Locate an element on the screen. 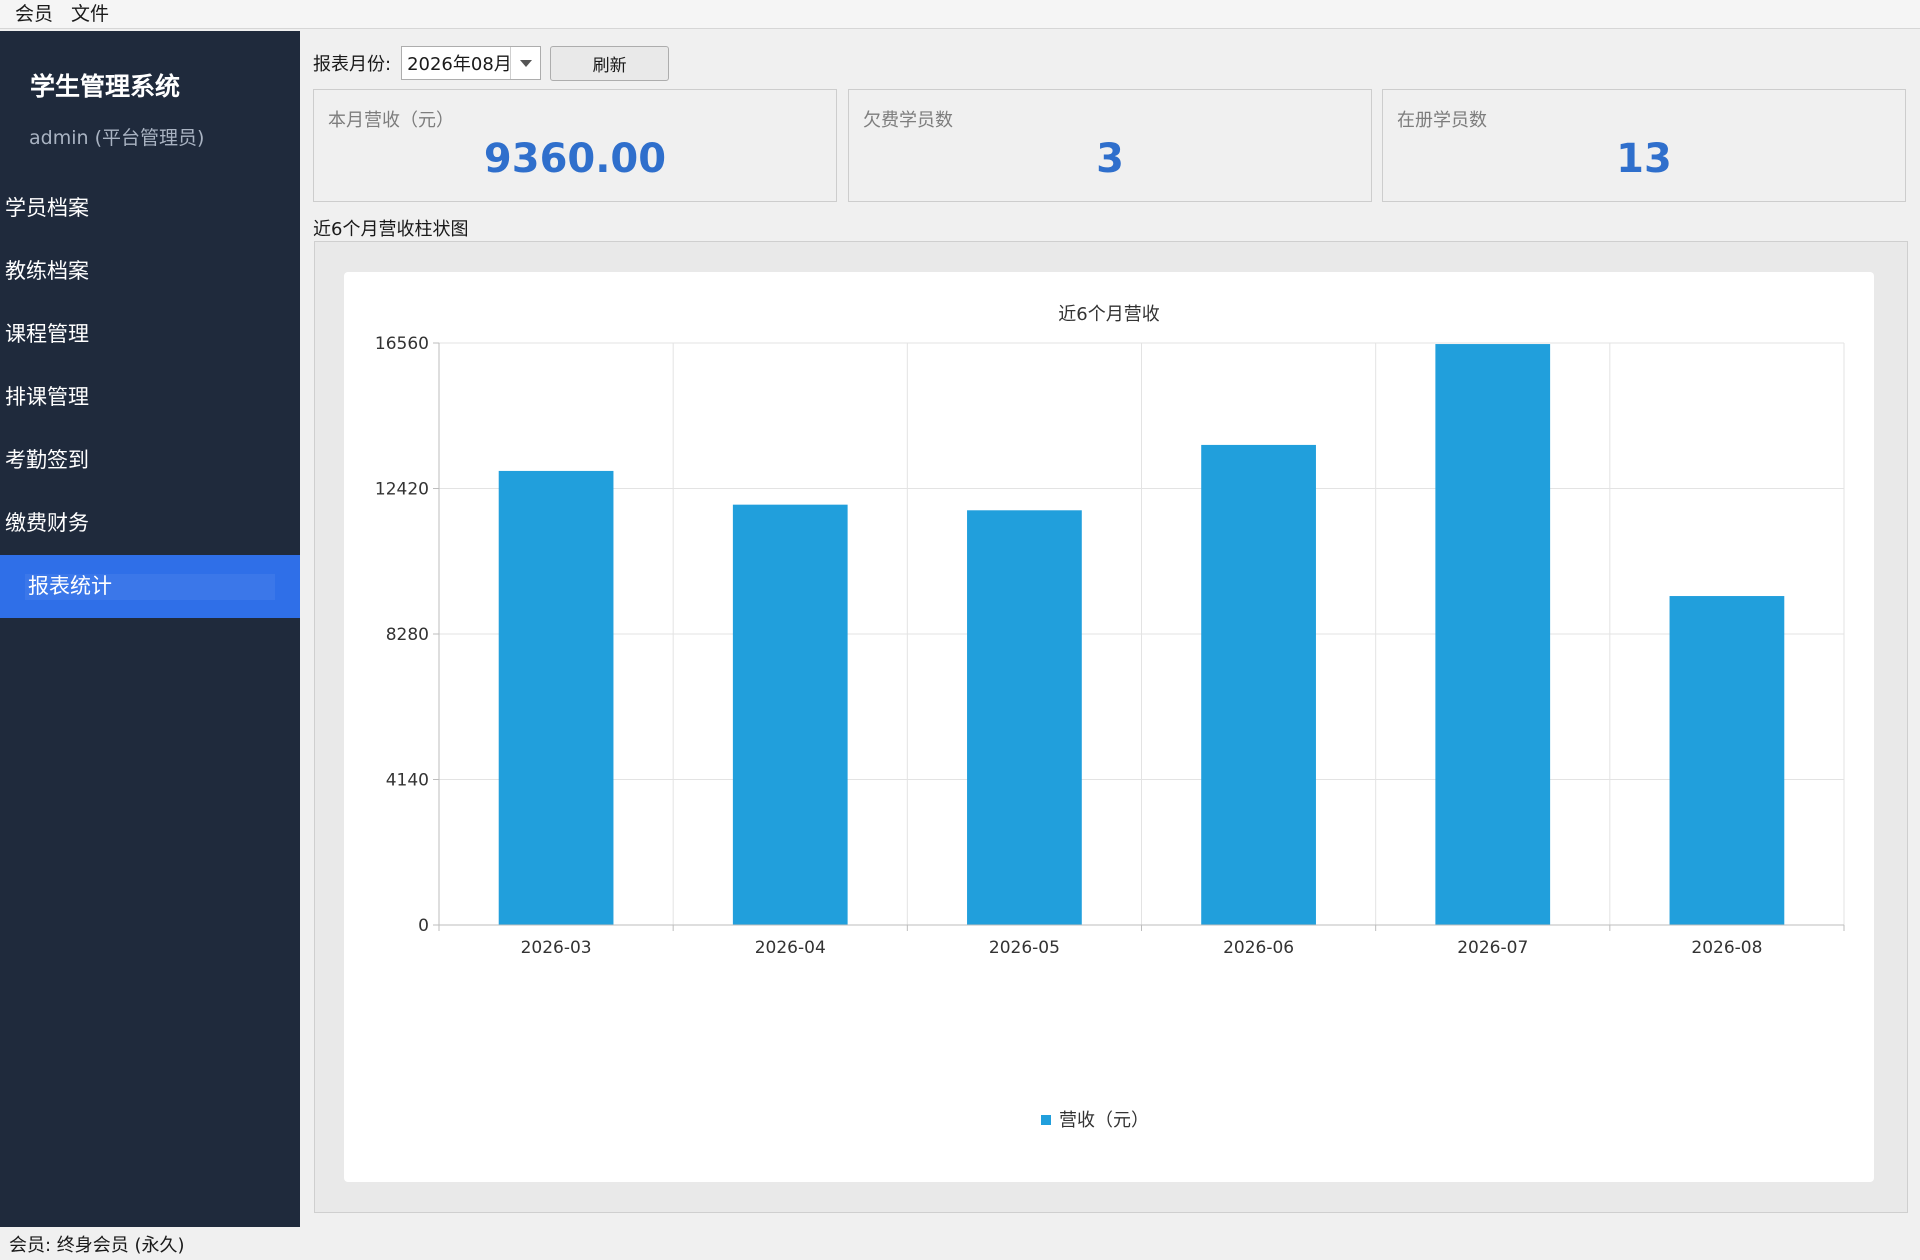 Image resolution: width=1920 pixels, height=1260 pixels. menu-file: 文件 is located at coordinates (92, 14).